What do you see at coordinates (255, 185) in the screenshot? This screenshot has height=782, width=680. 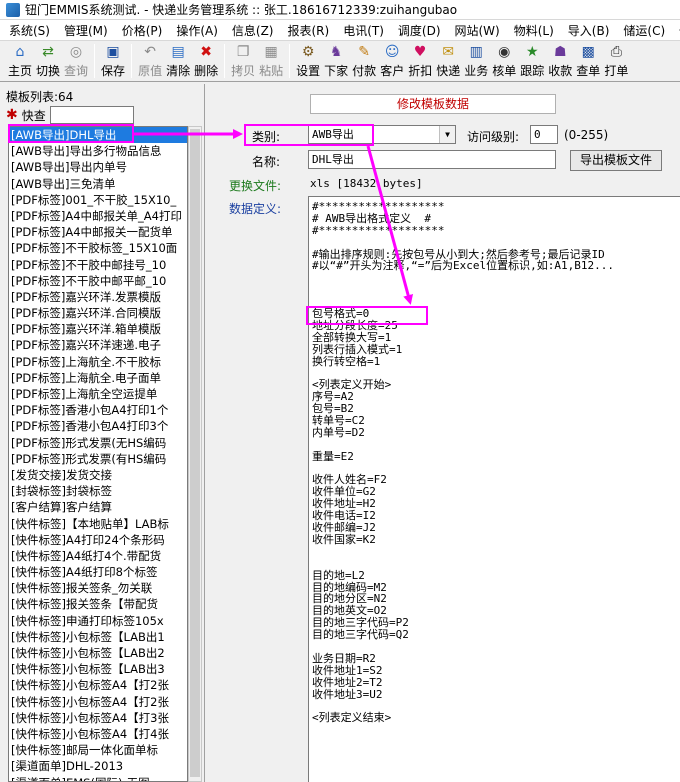 I see `replace-file-label: 更换文件:` at bounding box center [255, 185].